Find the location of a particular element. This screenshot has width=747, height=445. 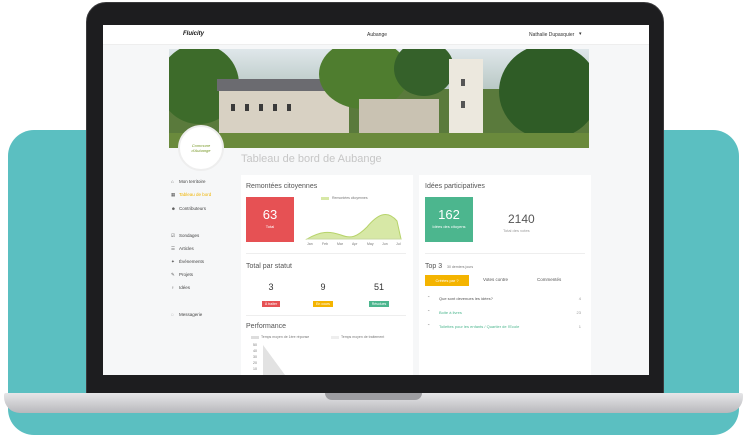

idees-title: Idées participatives is located at coordinates (455, 186).